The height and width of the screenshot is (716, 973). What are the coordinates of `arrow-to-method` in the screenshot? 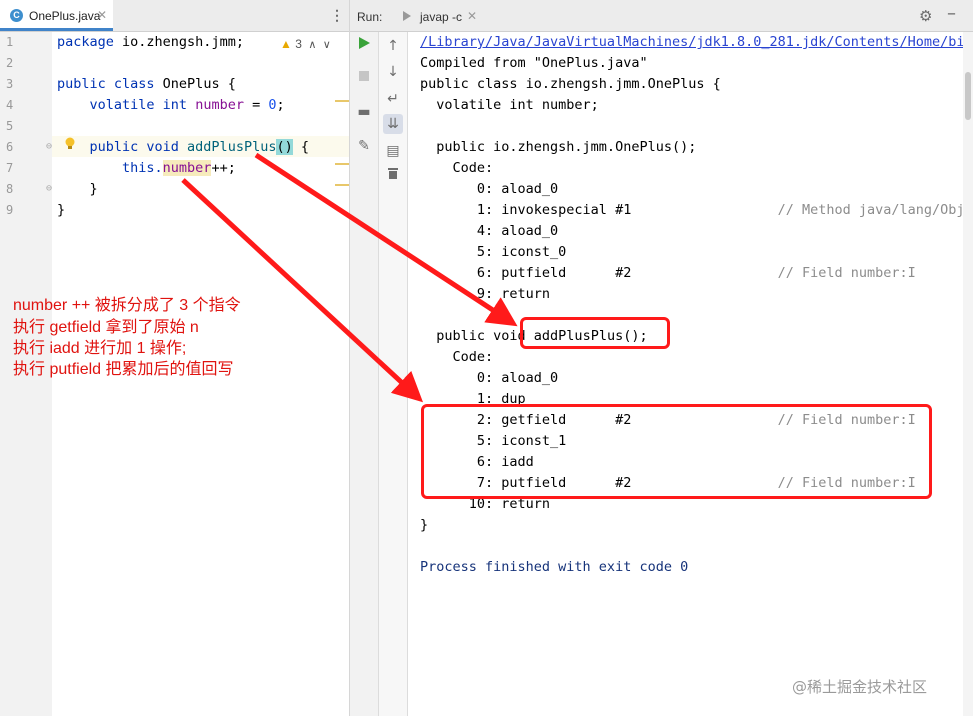 It's located at (386, 239).